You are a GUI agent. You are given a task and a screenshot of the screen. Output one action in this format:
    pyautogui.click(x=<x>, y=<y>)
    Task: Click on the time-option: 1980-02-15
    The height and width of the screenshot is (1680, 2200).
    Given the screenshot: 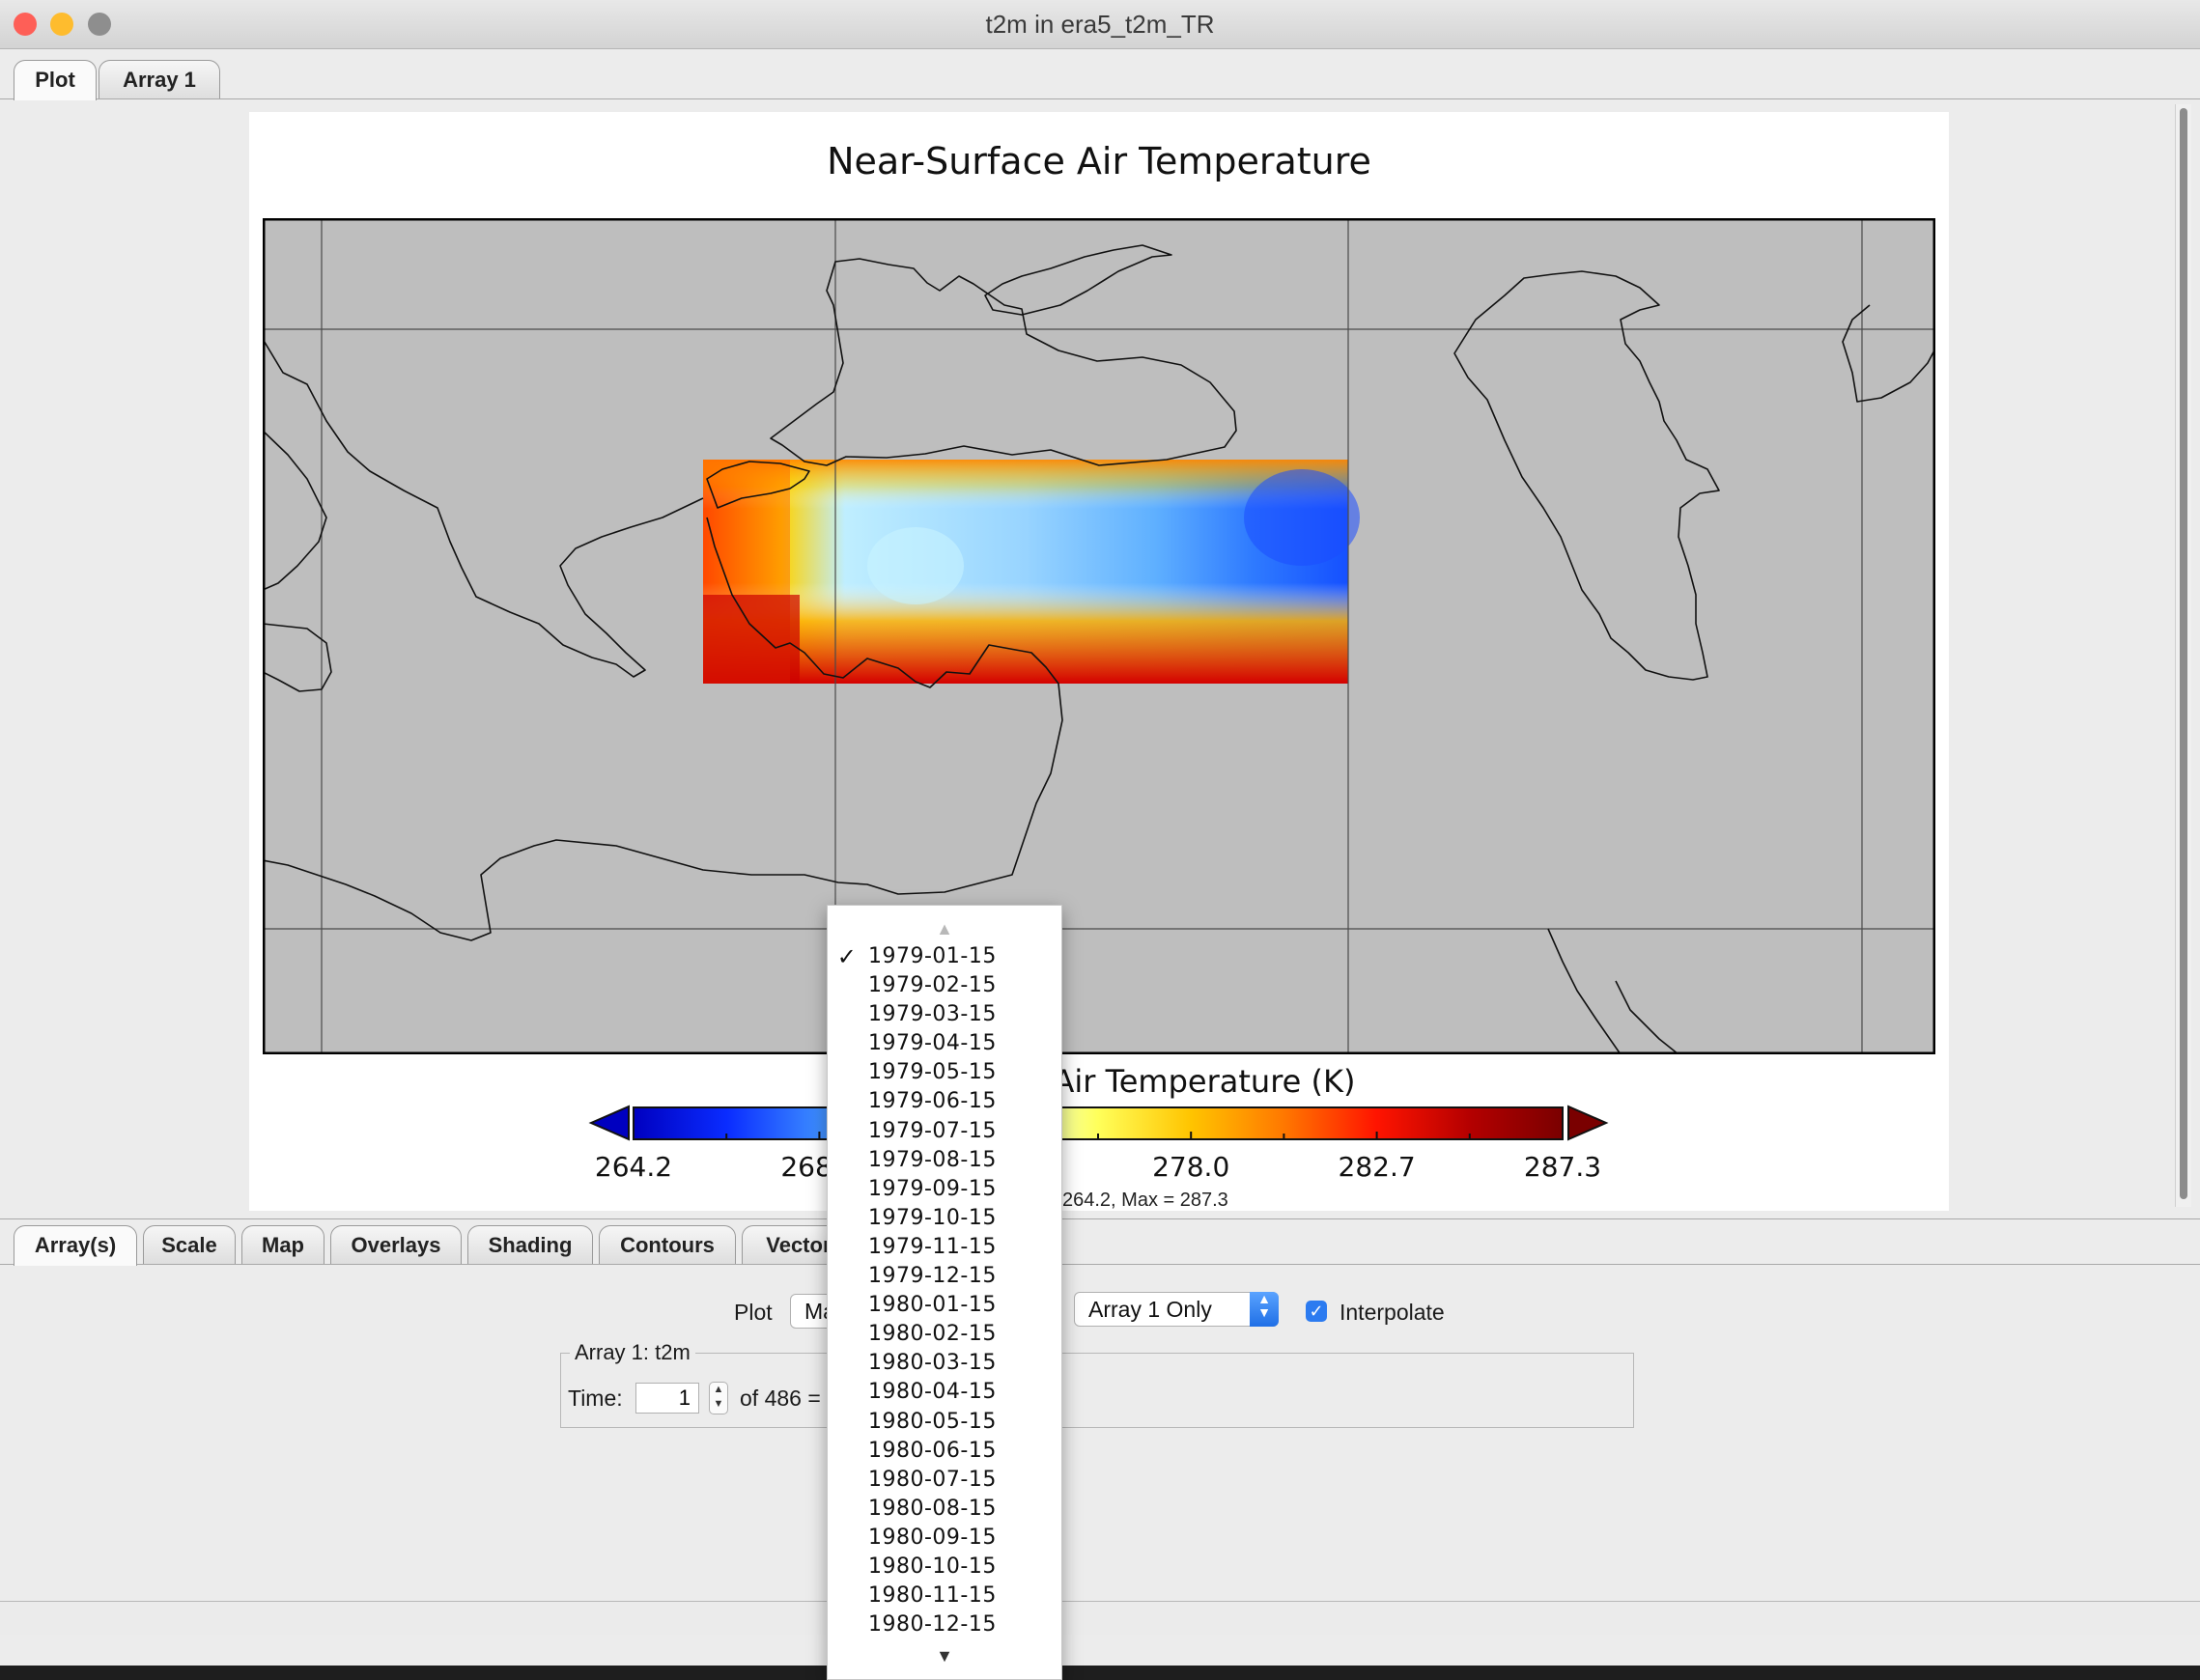 What is the action you would take?
    pyautogui.click(x=944, y=1335)
    